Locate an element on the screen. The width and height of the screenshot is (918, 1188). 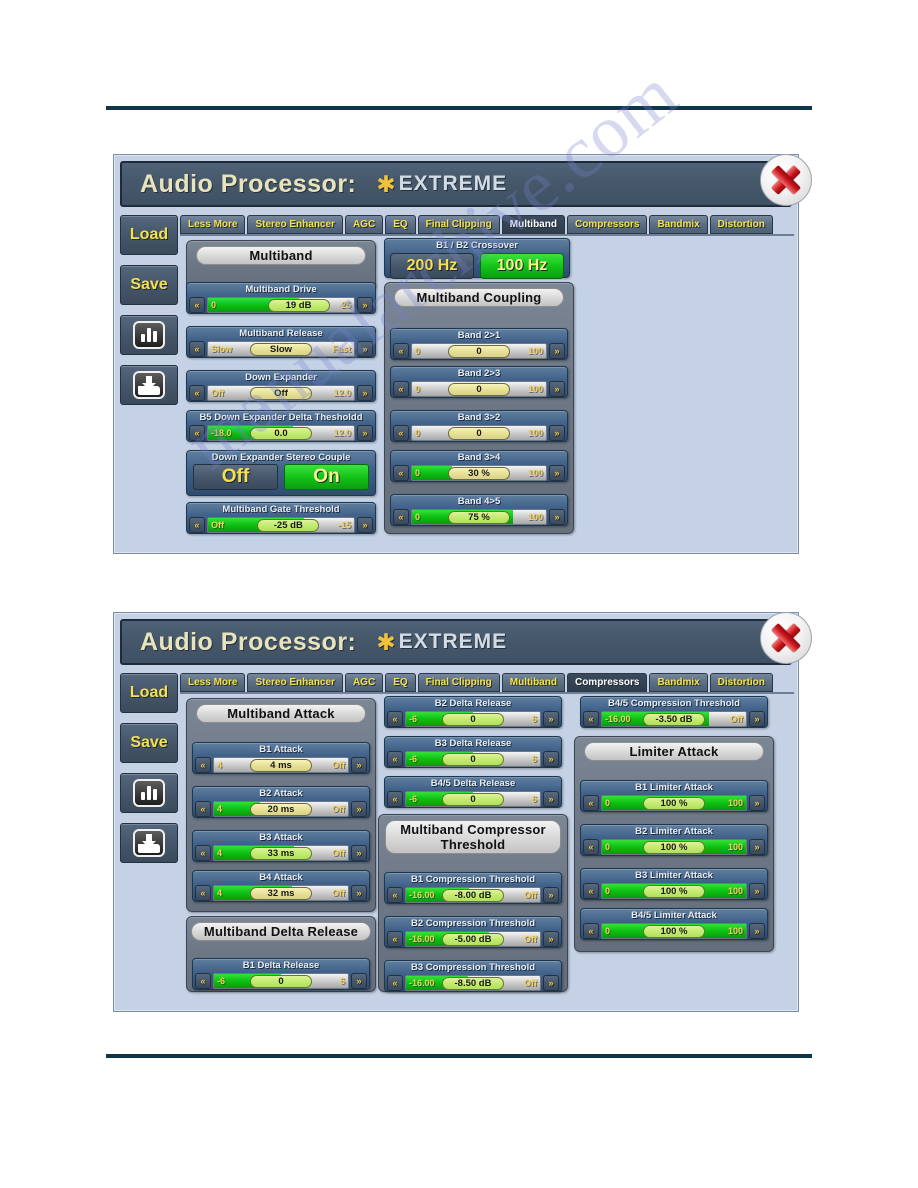
save-button: Save is located at coordinates (149, 285).